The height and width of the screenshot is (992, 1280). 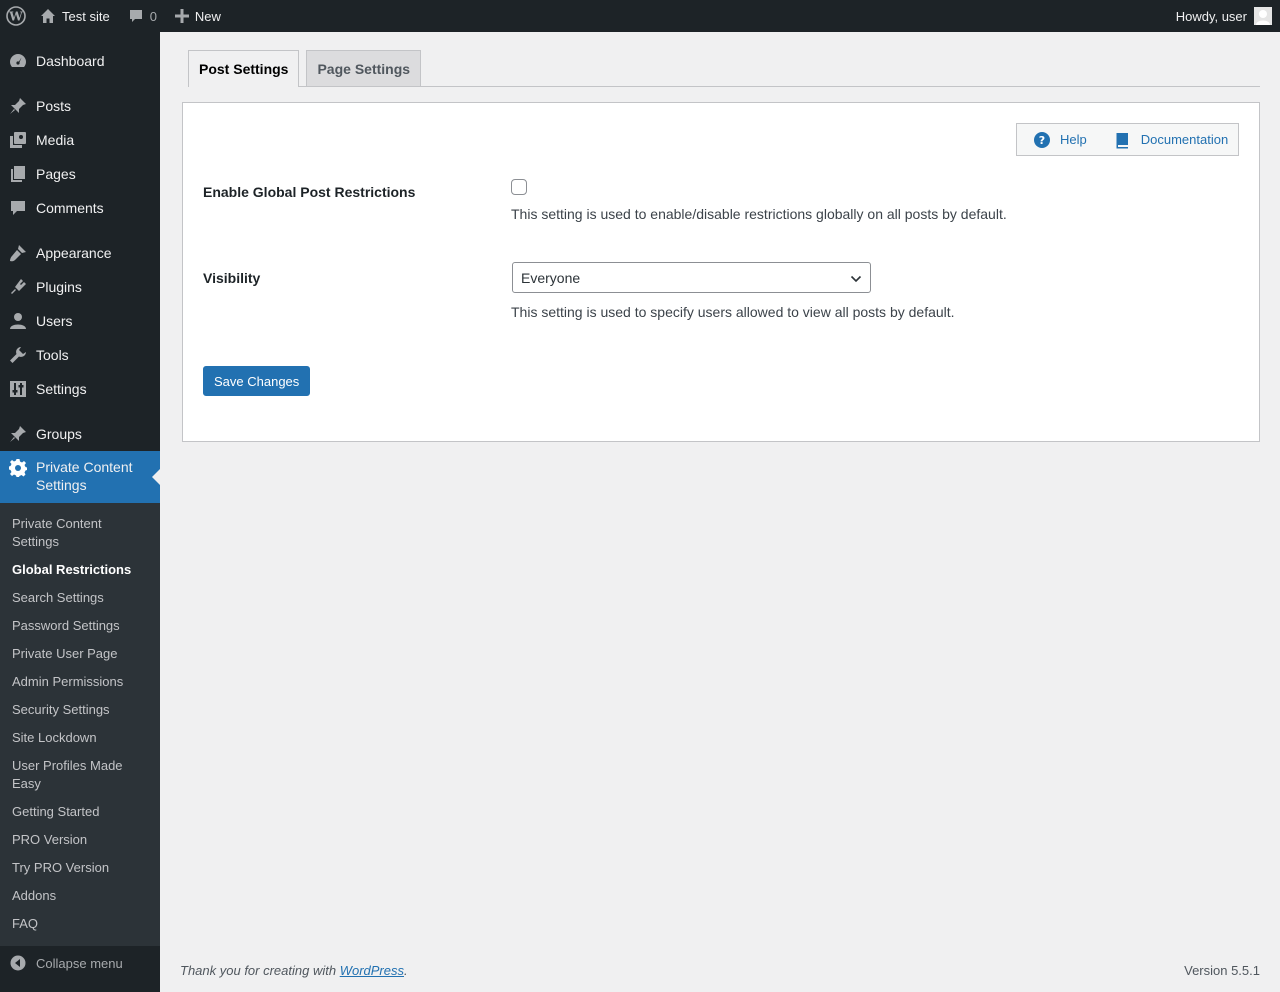 What do you see at coordinates (18, 174) in the screenshot?
I see `pages-icon` at bounding box center [18, 174].